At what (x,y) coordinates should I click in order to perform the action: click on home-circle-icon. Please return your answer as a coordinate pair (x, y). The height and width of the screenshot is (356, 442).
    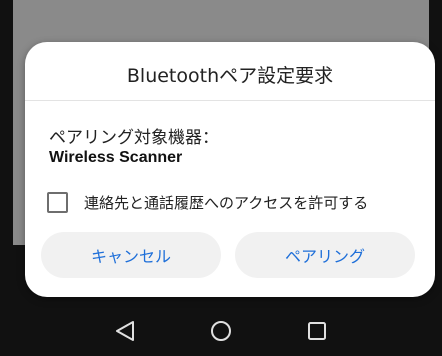
    Looking at the image, I should click on (221, 330).